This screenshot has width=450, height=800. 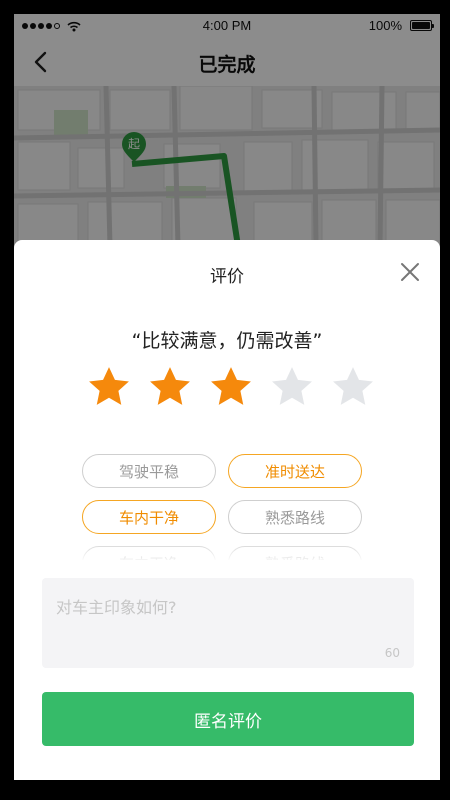 I want to click on star-rating, so click(x=231, y=389).